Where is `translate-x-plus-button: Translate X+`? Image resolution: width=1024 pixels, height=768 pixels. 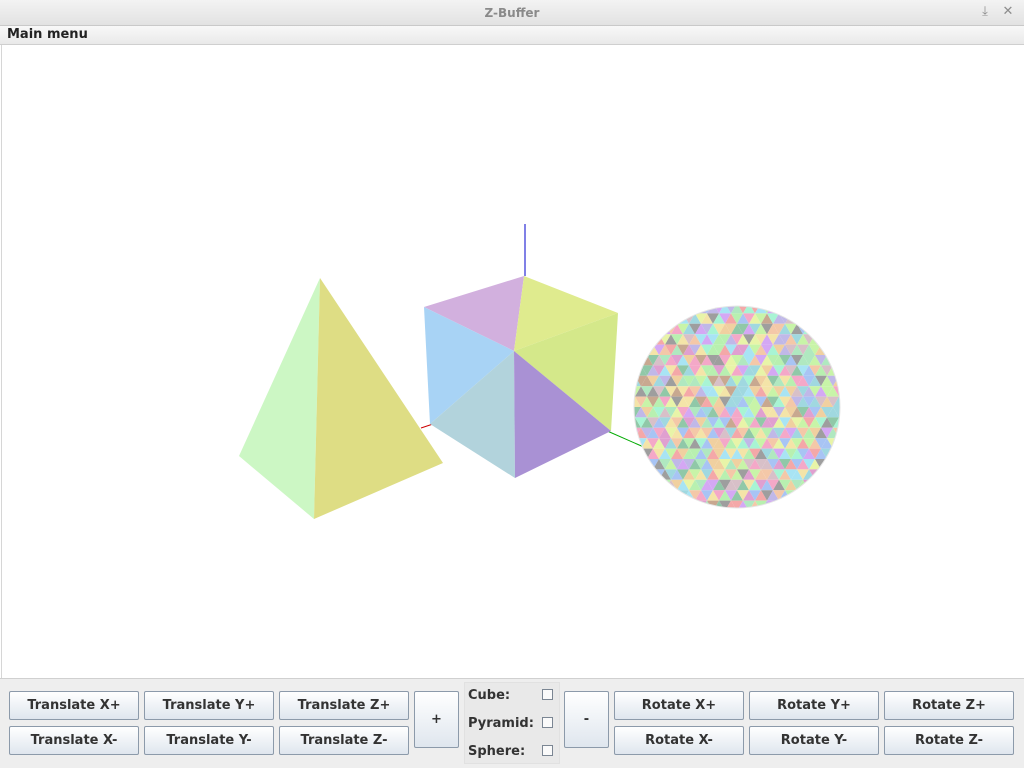
translate-x-plus-button: Translate X+ is located at coordinates (74, 705).